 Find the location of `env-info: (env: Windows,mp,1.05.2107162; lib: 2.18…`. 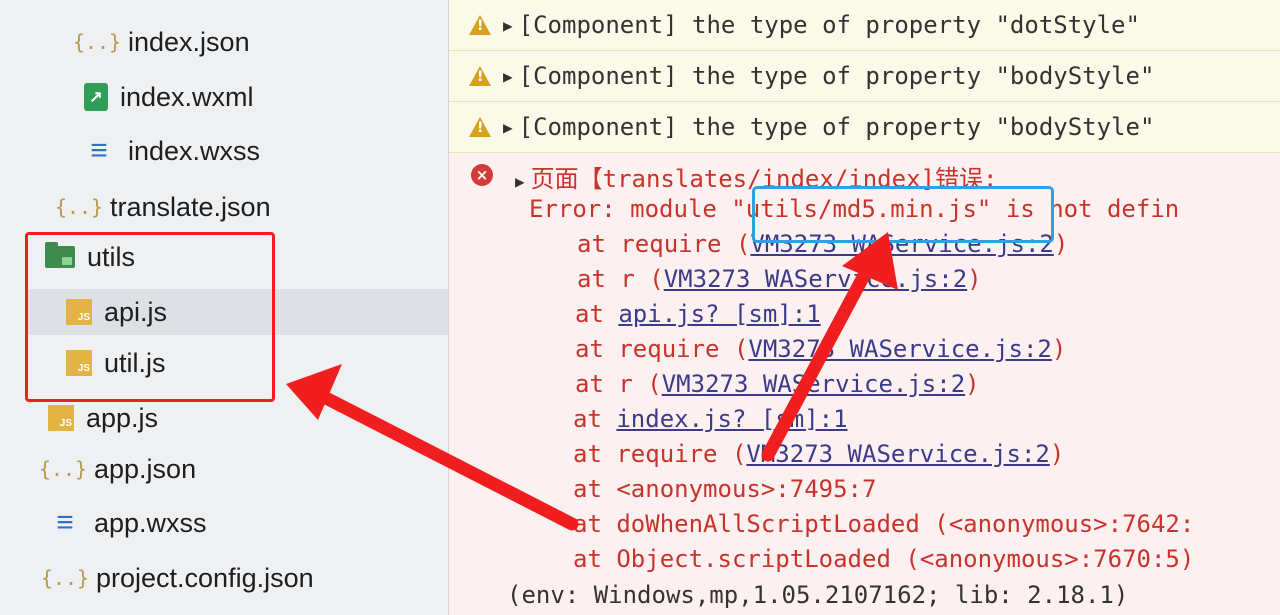

env-info: (env: Windows,mp,1.05.2107162; lib: 2.18… is located at coordinates (818, 595).